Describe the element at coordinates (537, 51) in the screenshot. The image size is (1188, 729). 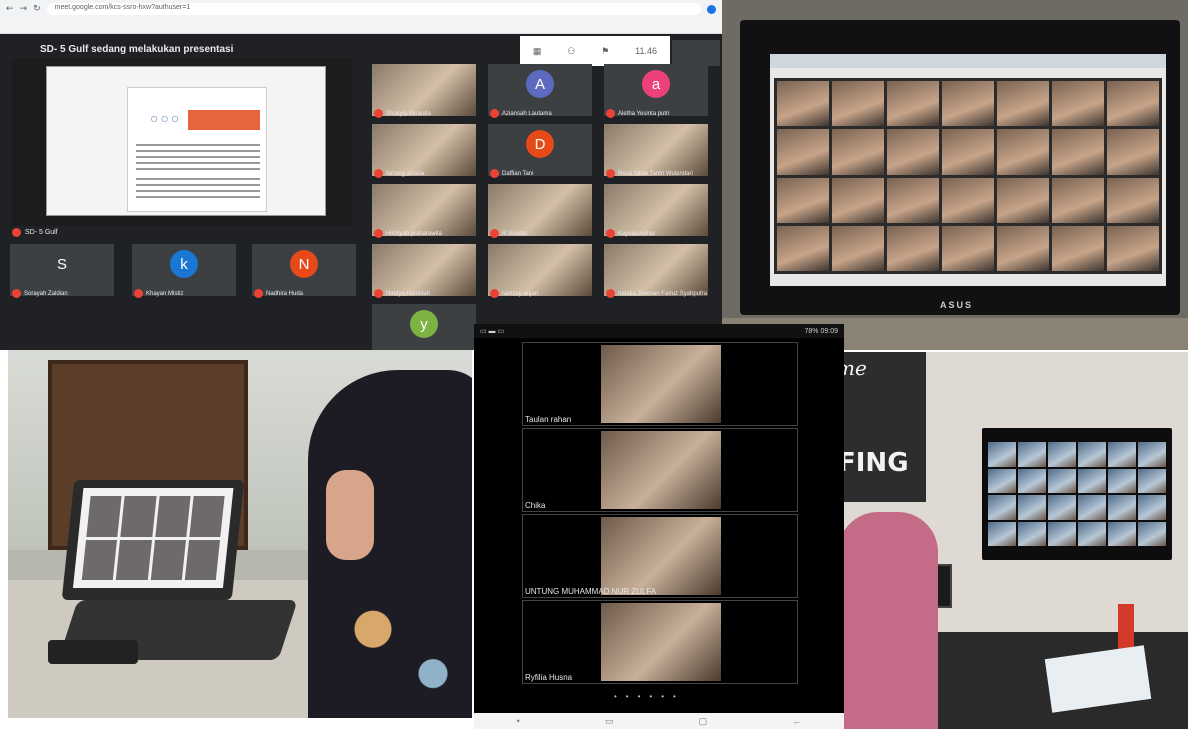
I see `grid-icon: ▦` at that location.